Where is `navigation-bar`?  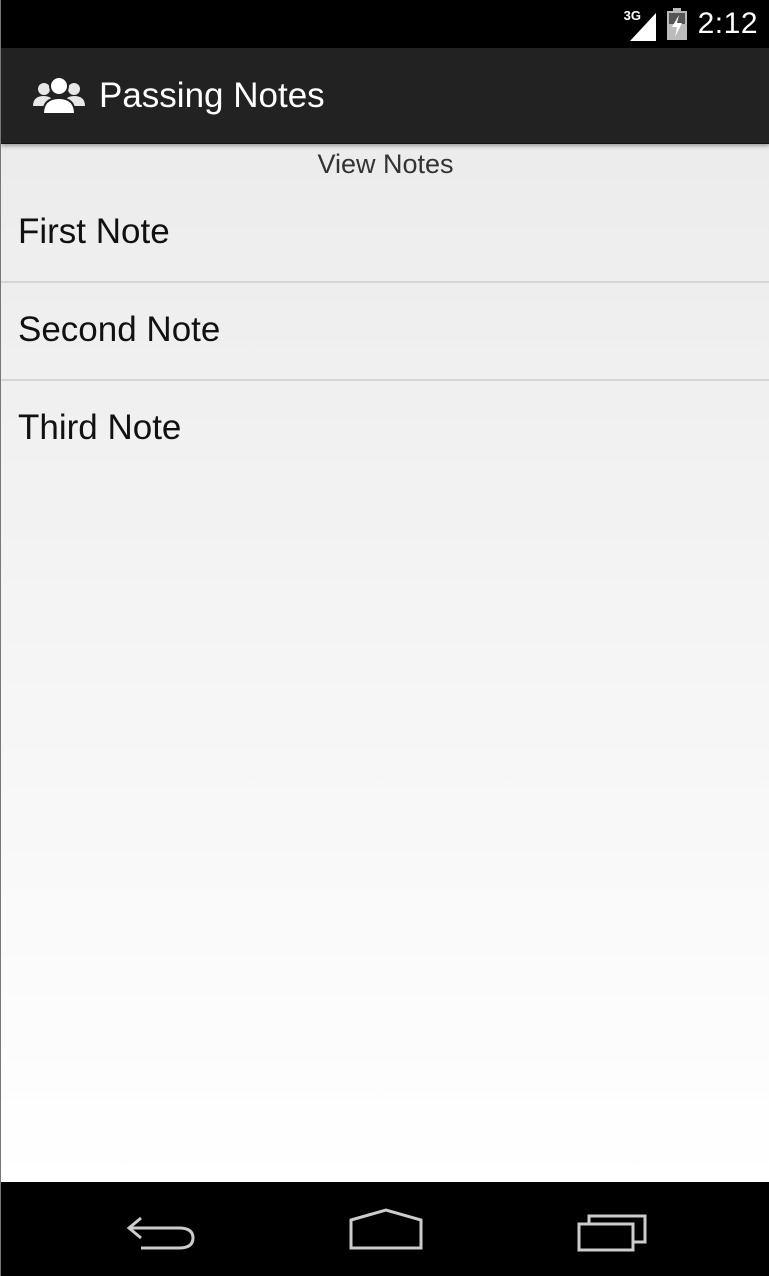 navigation-bar is located at coordinates (385, 1229).